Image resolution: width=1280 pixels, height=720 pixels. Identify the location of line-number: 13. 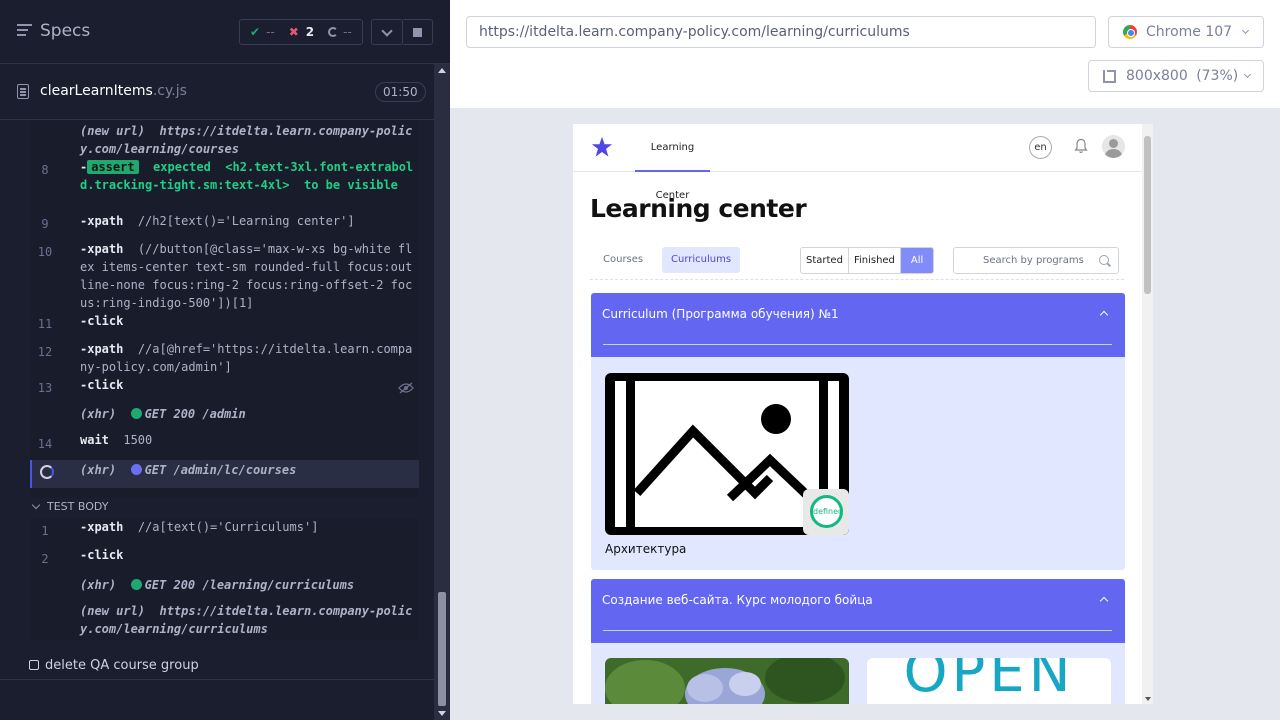
(45, 388).